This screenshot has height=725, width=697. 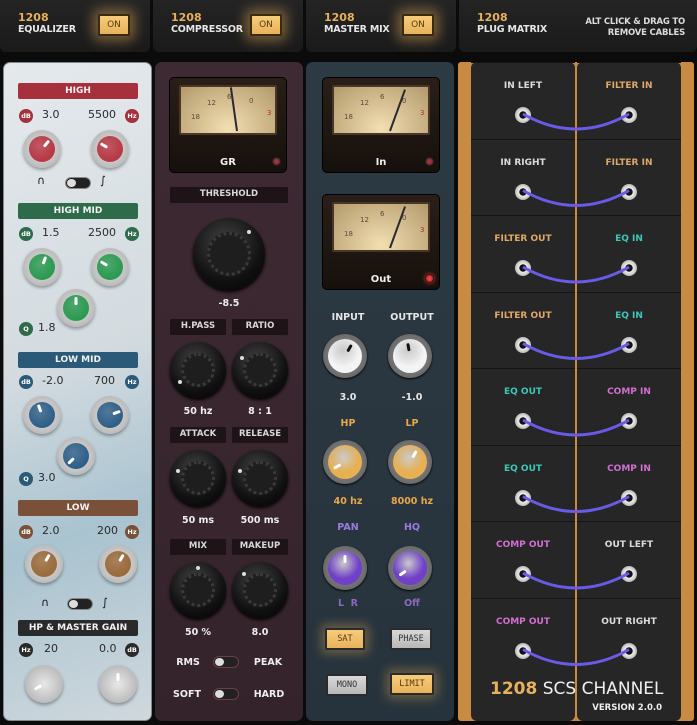 I want to click on sat-button: SAT, so click(x=345, y=639).